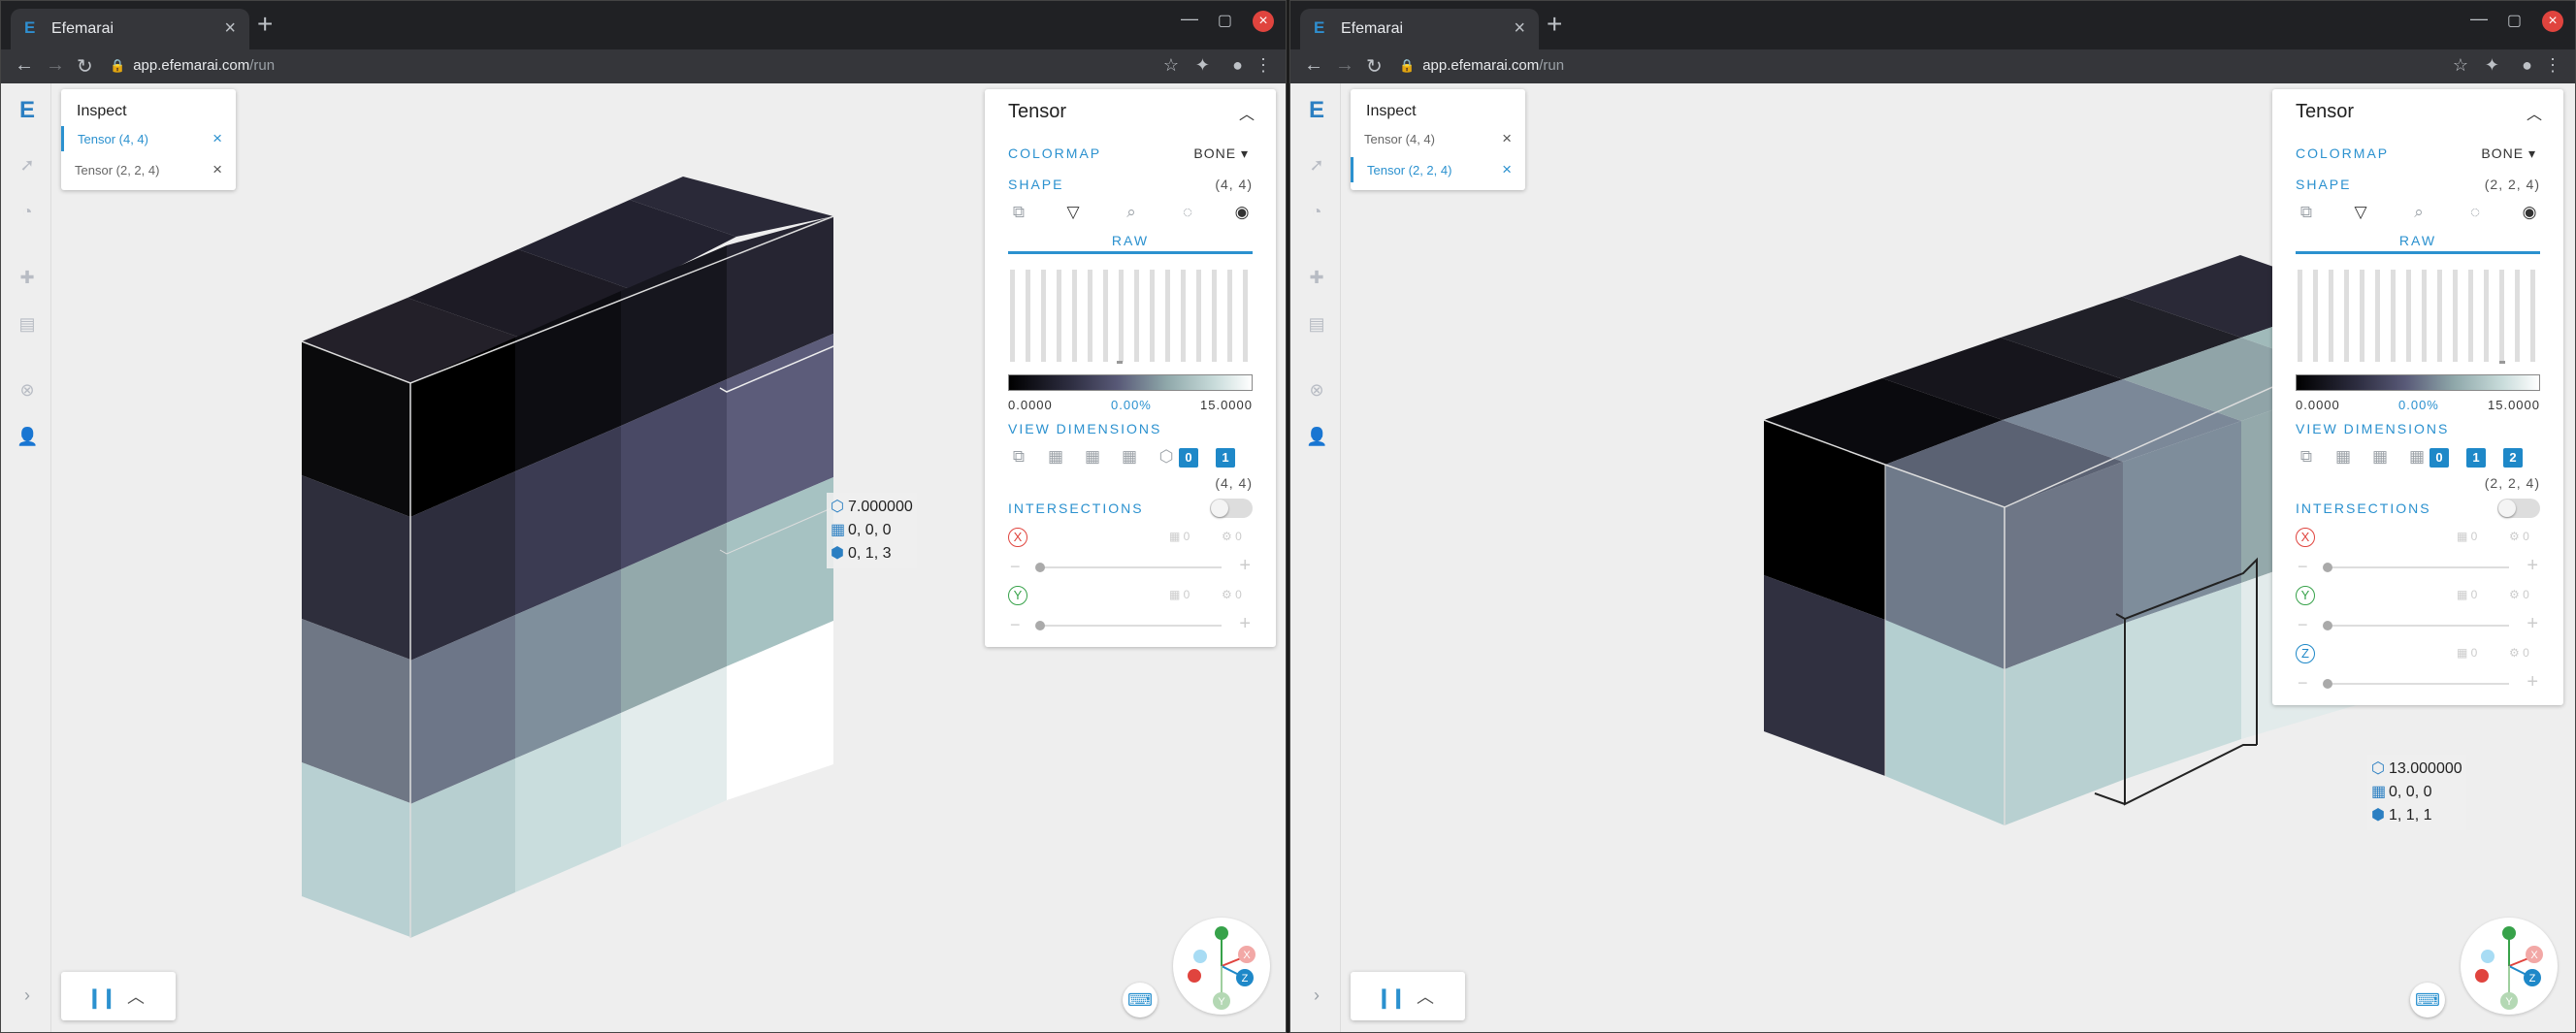 The image size is (2576, 1033). I want to click on eye-icon: ◉, so click(1242, 212).